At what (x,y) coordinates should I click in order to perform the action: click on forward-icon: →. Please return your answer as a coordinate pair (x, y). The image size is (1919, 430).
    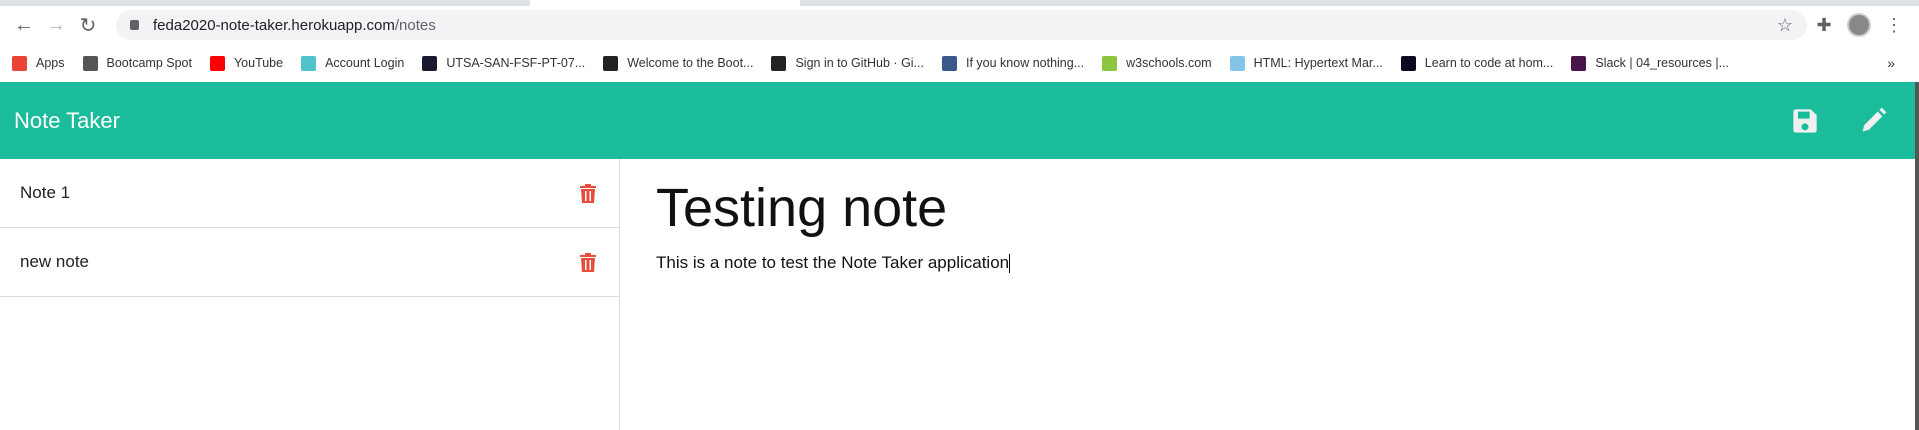
    Looking at the image, I should click on (56, 25).